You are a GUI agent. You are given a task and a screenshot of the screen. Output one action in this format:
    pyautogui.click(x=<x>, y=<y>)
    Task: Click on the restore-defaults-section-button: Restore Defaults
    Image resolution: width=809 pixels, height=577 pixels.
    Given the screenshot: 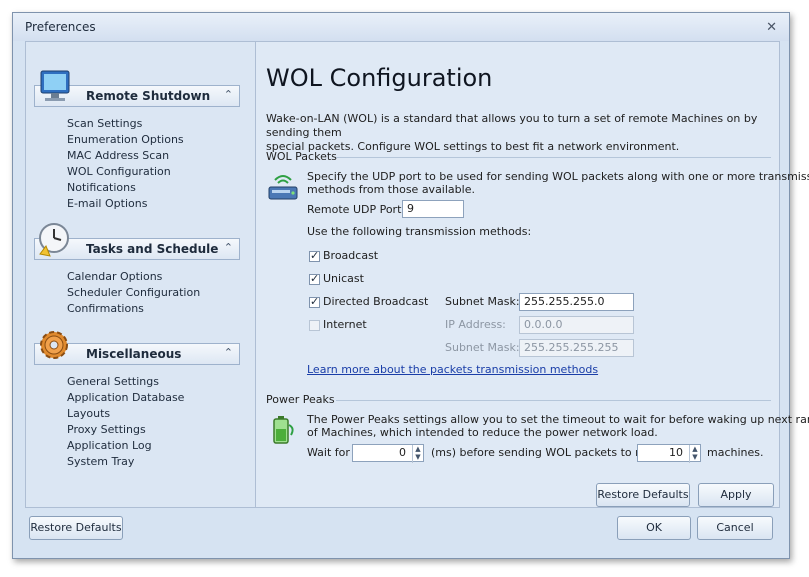 What is the action you would take?
    pyautogui.click(x=643, y=495)
    